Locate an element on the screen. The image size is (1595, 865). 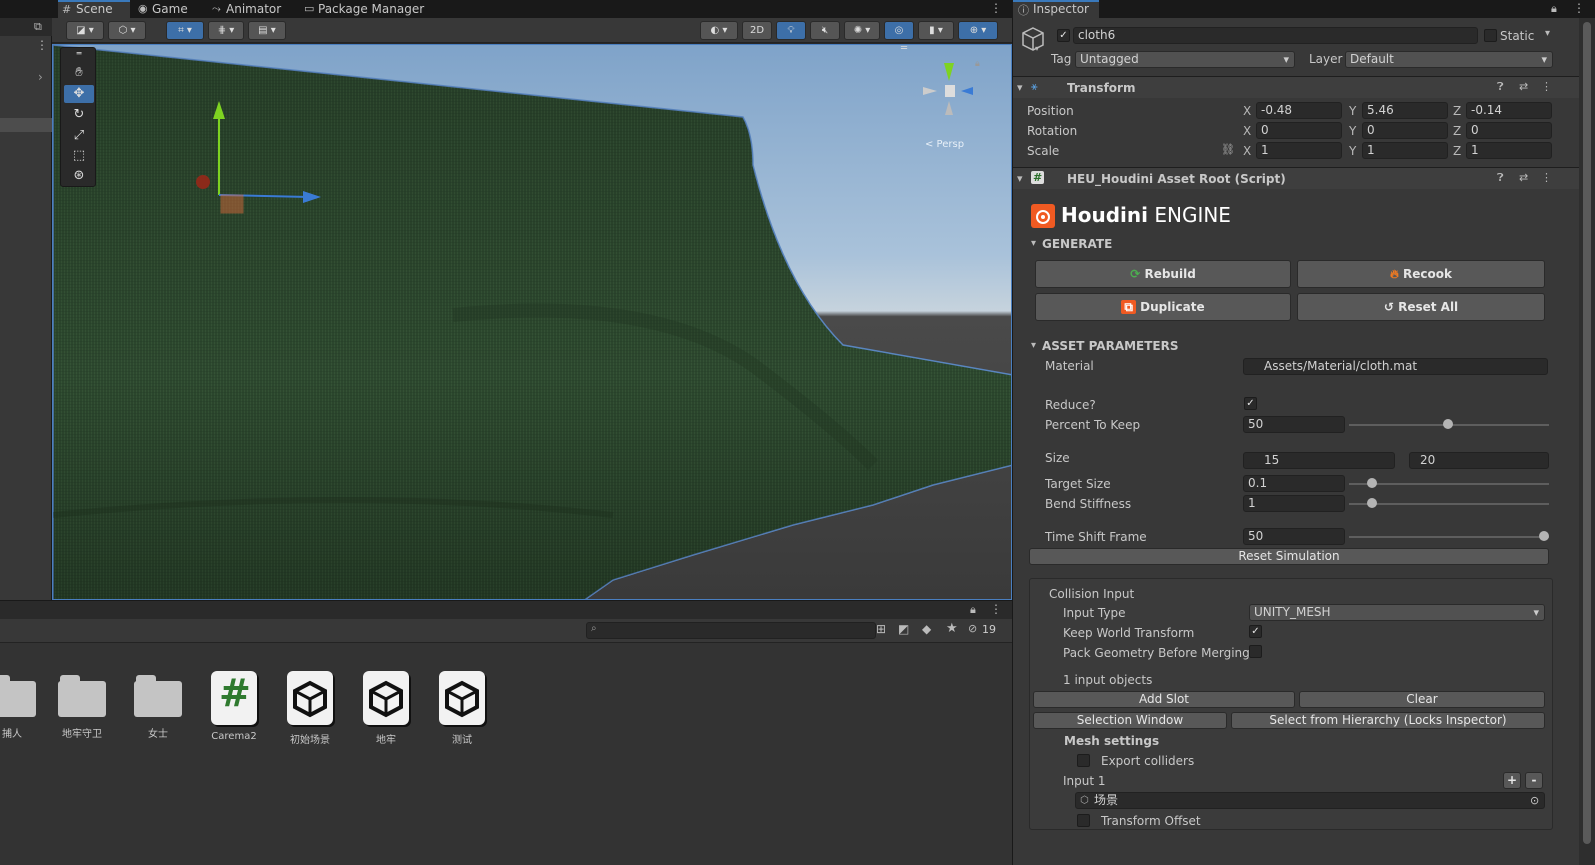
percent-to-keep-slider-knob is located at coordinates (1448, 424).